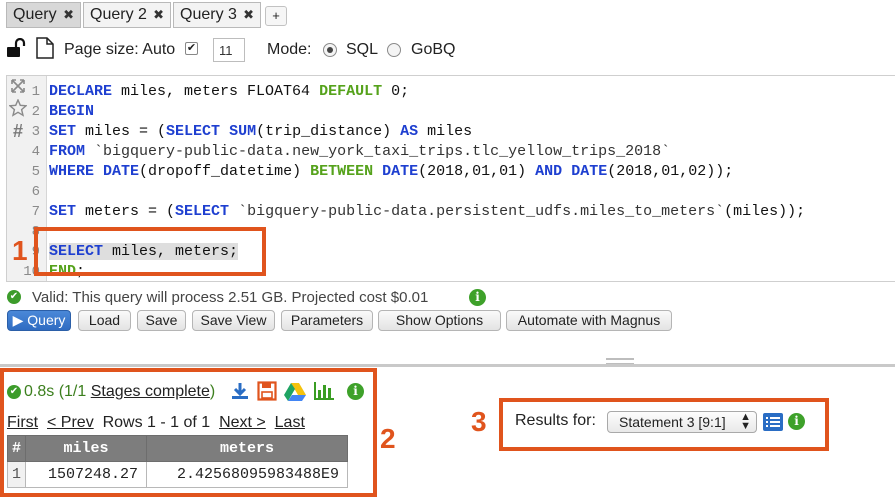 The height and width of the screenshot is (498, 895). I want to click on page-size-label: Page size: Auto, so click(120, 49).